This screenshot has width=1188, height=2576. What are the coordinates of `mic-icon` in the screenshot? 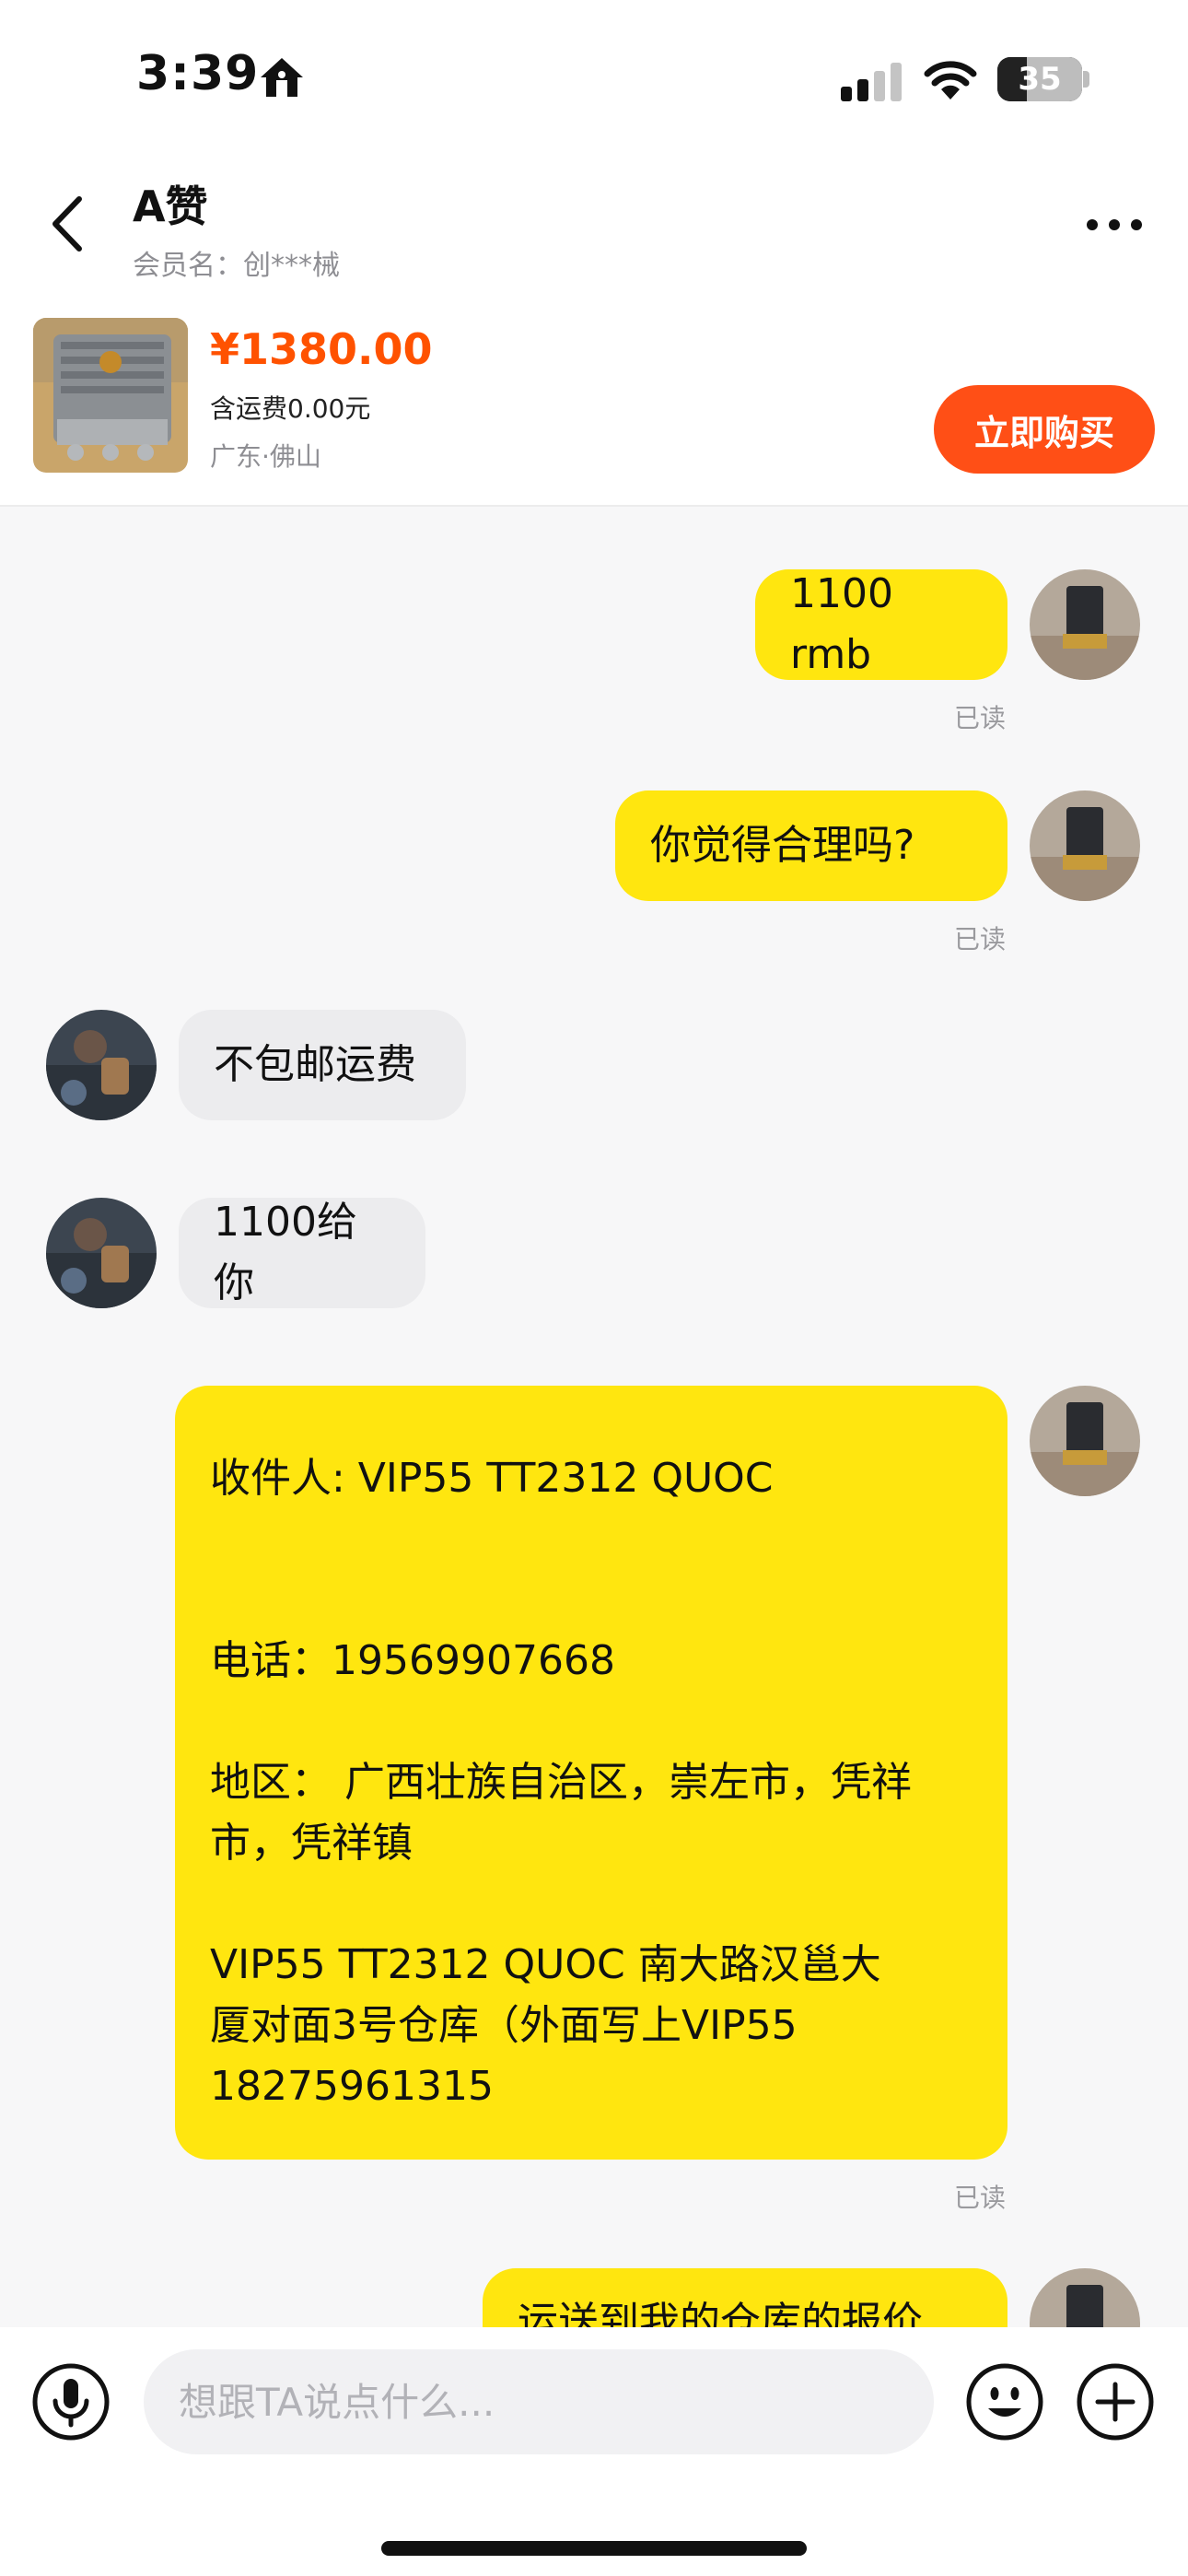 It's located at (71, 2401).